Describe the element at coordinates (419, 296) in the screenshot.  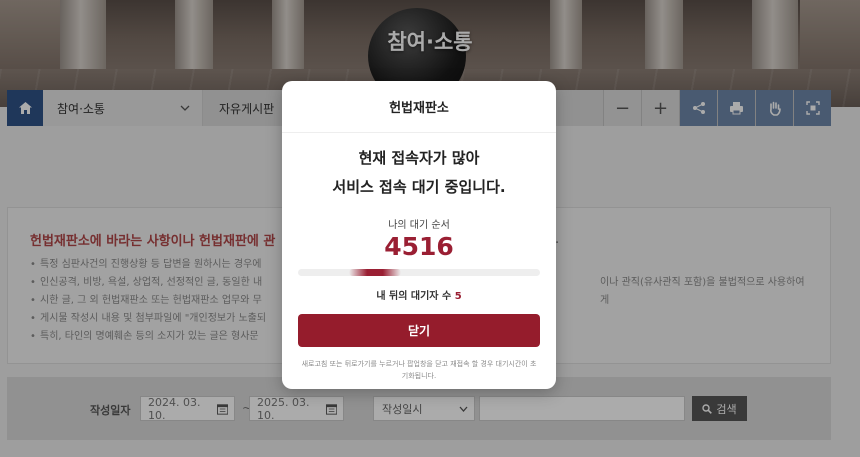
I see `behind-count-text: 내 뒤의 대기자 수 5` at that location.